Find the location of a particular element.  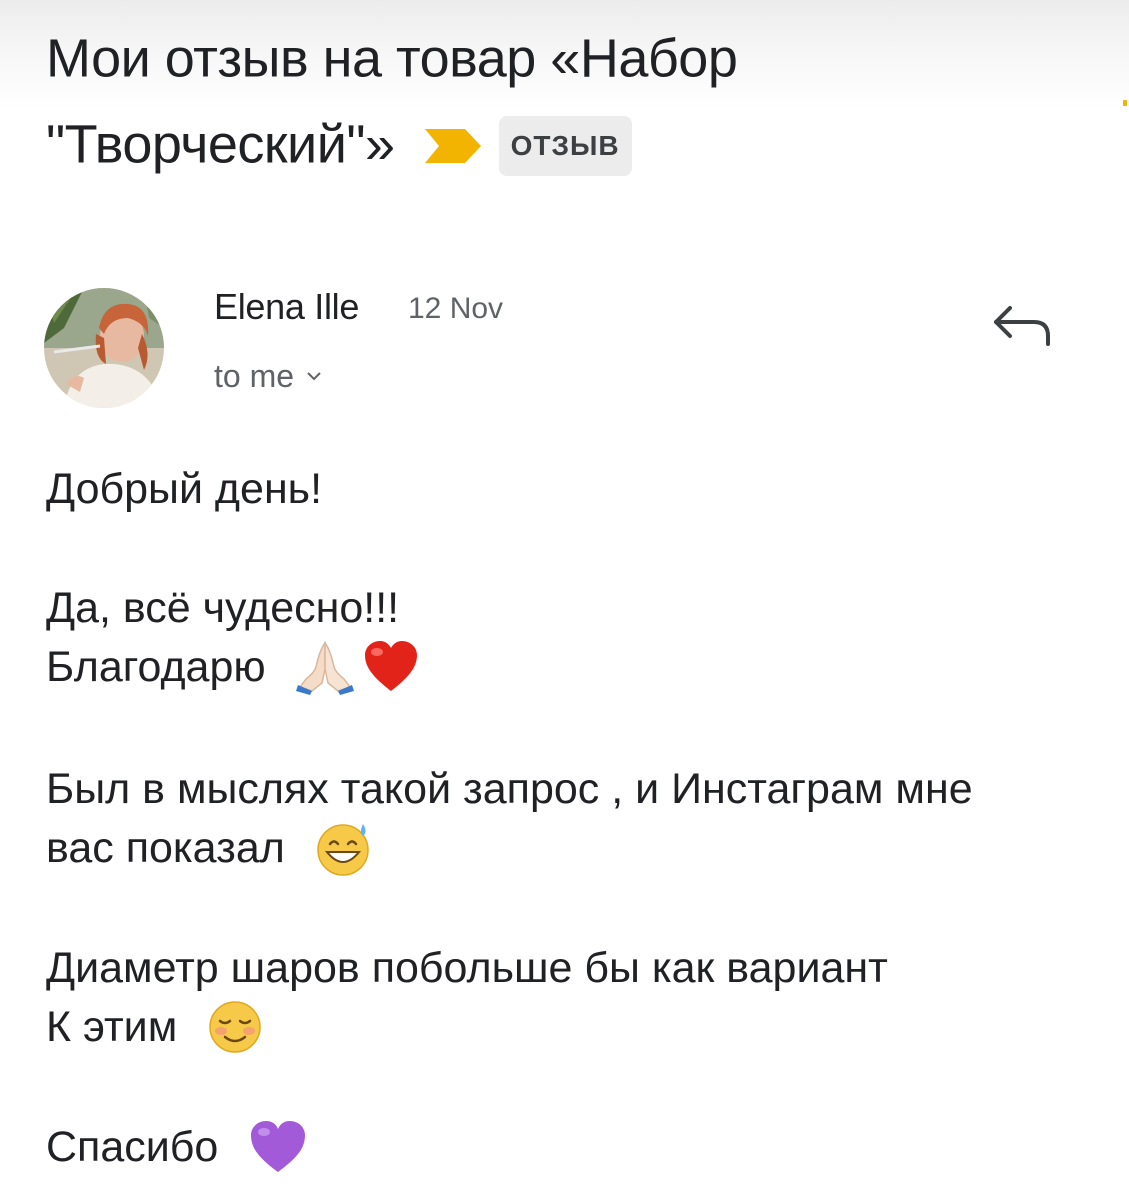

grinning-sweat-emoji is located at coordinates (343, 849).